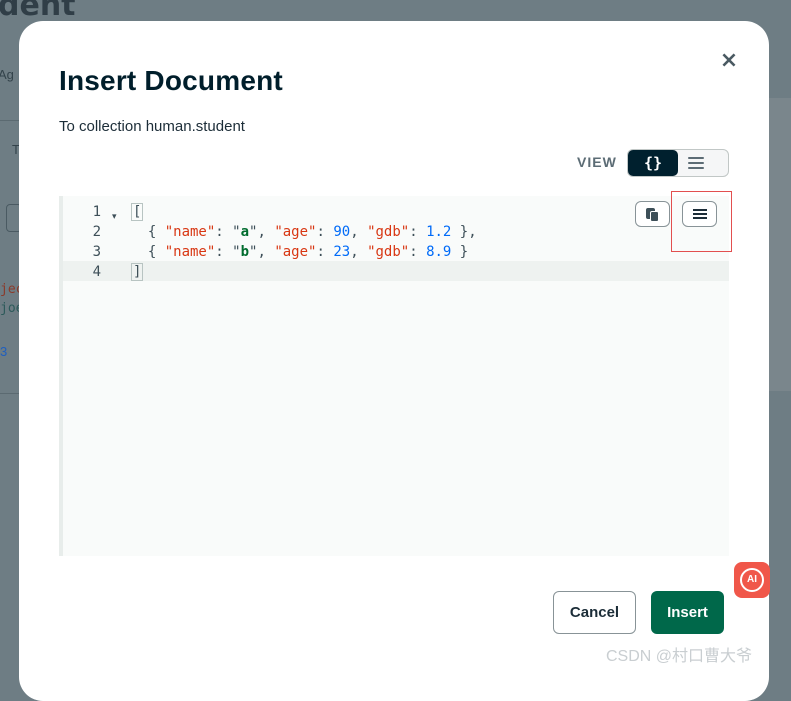 The image size is (791, 701). Describe the element at coordinates (696, 163) in the screenshot. I see `list-icon` at that location.